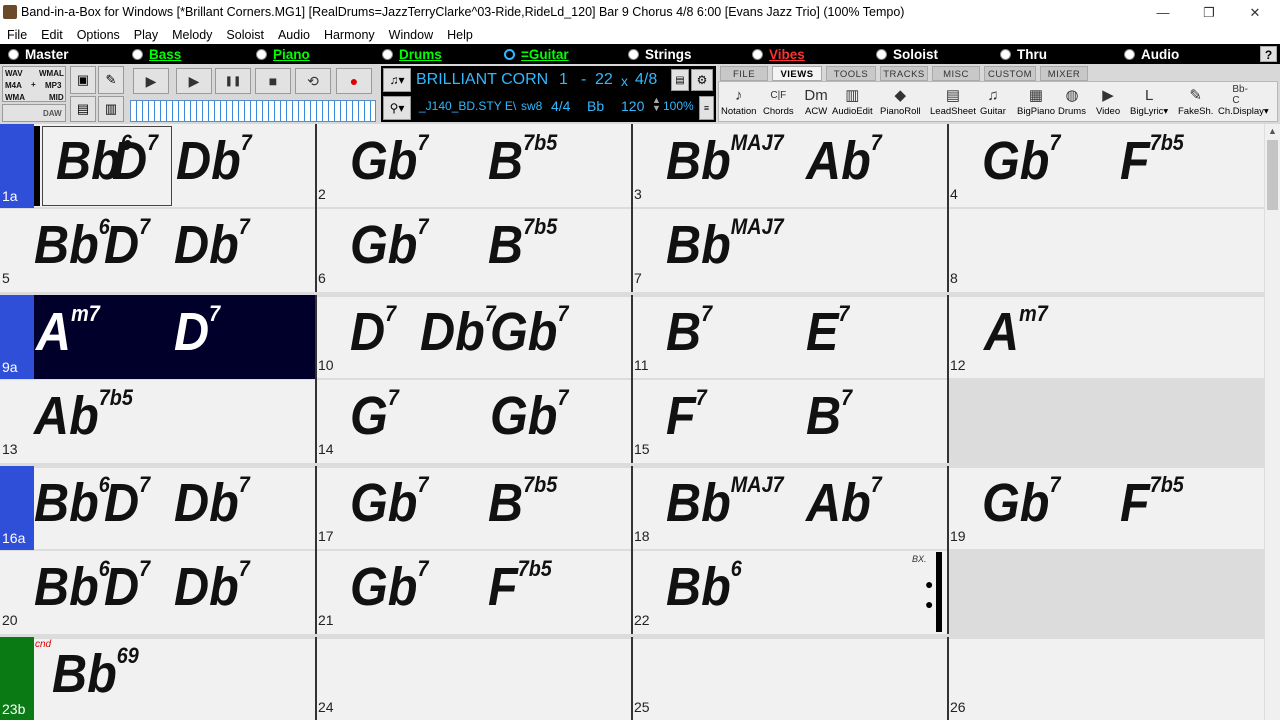  I want to click on menu-melody: Melody, so click(192, 35).